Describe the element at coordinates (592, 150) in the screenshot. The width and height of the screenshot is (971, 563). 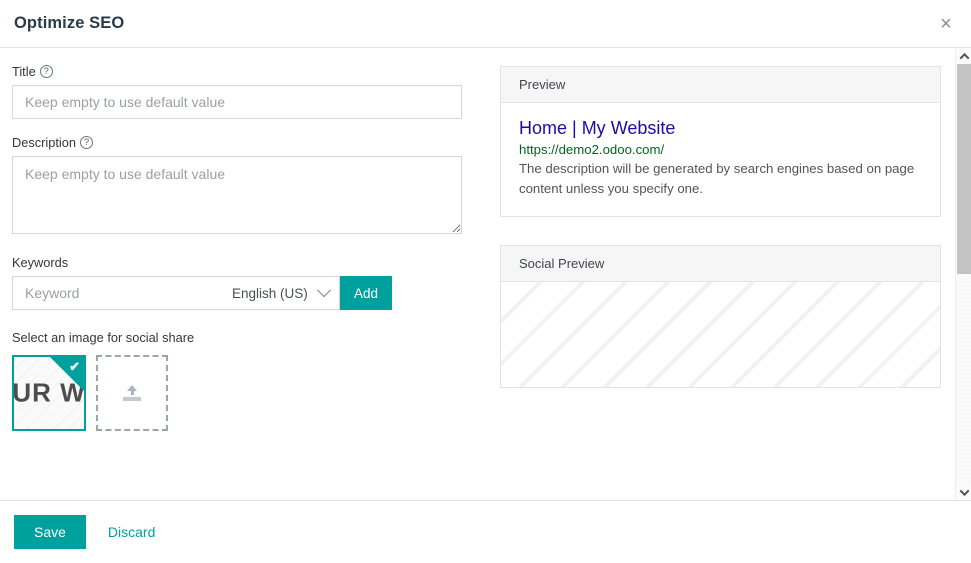
I see `serp-url: https://demo2.odoo.com/` at that location.